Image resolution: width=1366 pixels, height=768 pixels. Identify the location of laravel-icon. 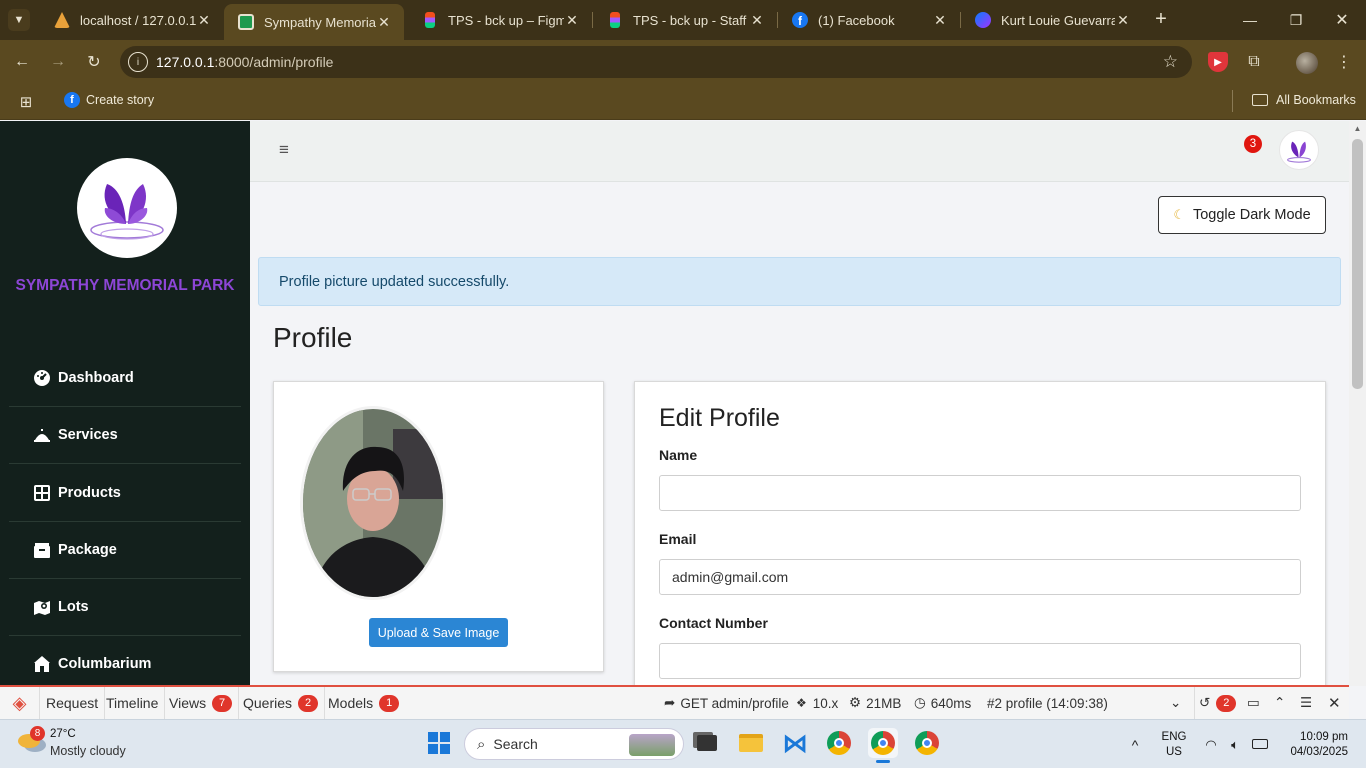
(246, 22).